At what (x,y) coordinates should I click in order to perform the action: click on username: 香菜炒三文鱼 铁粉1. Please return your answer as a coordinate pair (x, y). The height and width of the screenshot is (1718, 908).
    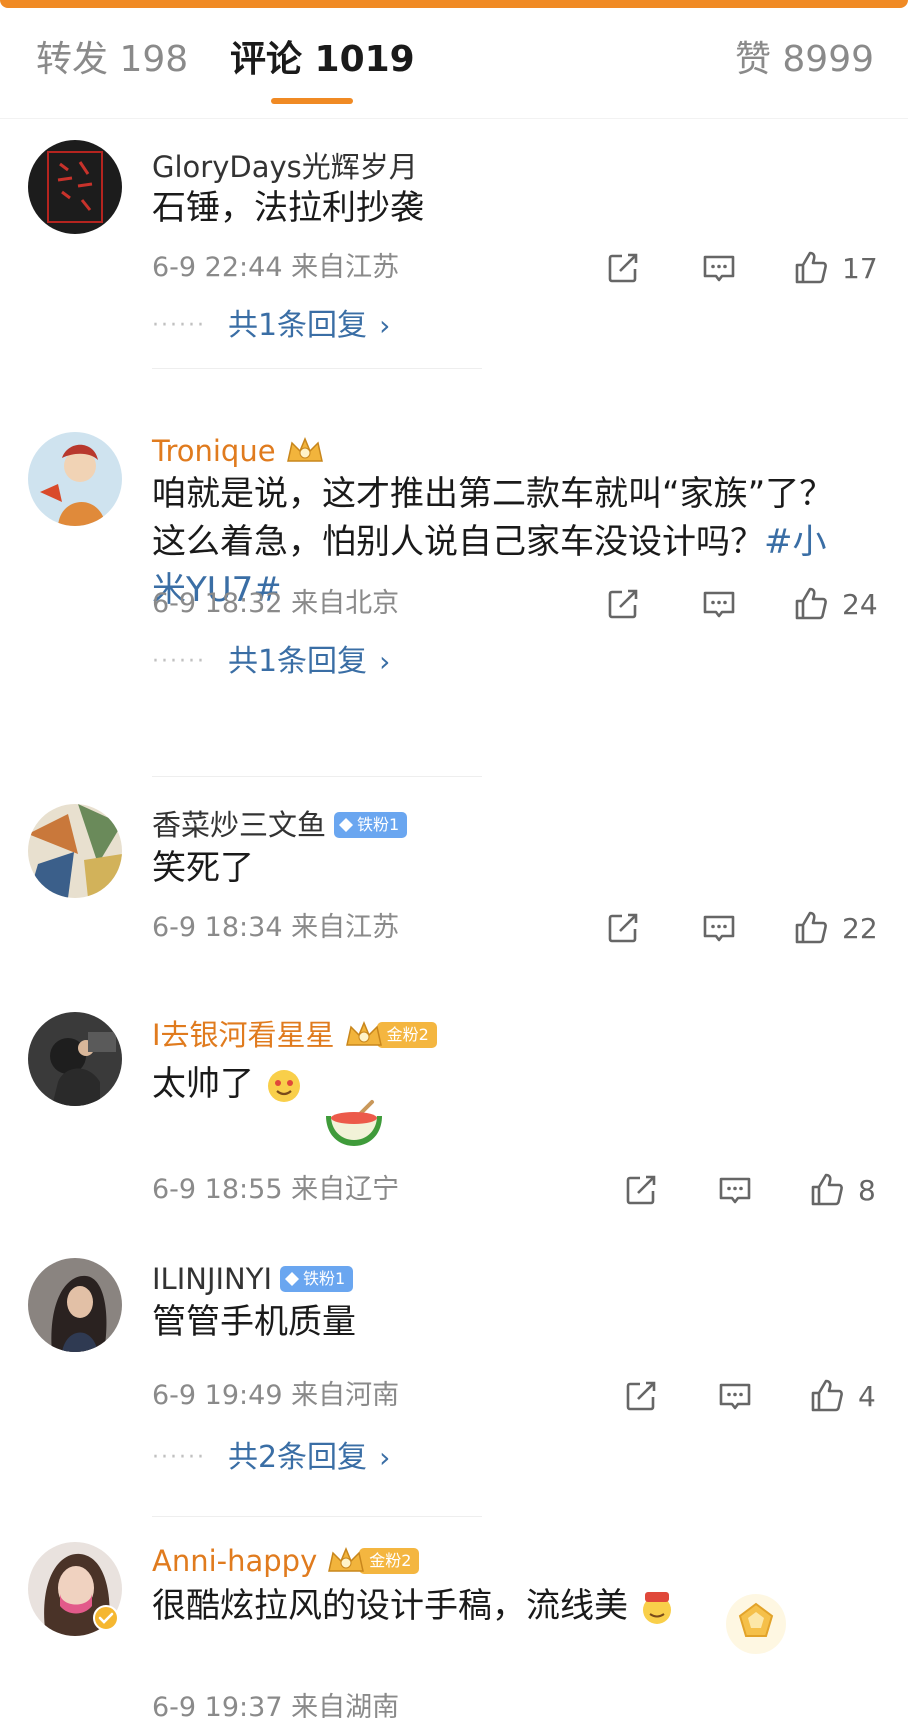
    Looking at the image, I should click on (280, 825).